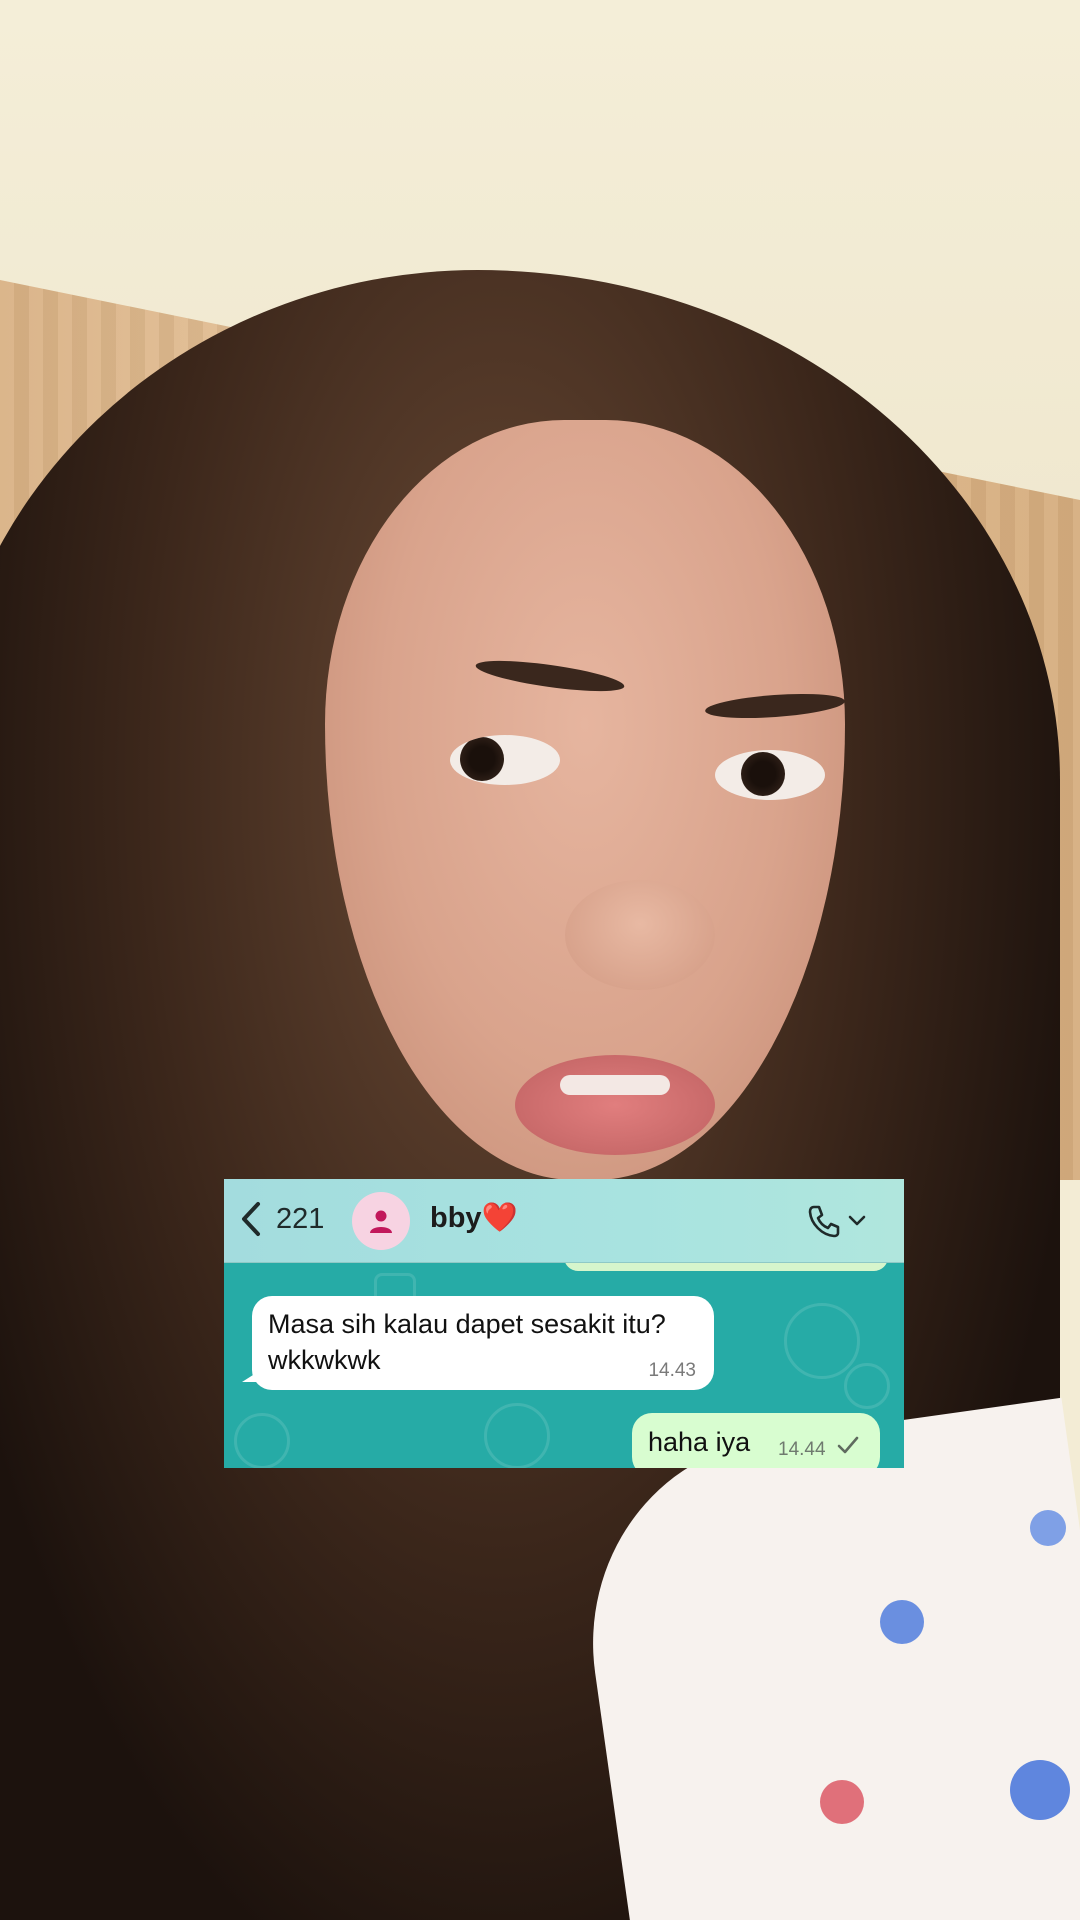 This screenshot has width=1080, height=1920. What do you see at coordinates (474, 1218) in the screenshot?
I see `contact-name: bby❤️` at bounding box center [474, 1218].